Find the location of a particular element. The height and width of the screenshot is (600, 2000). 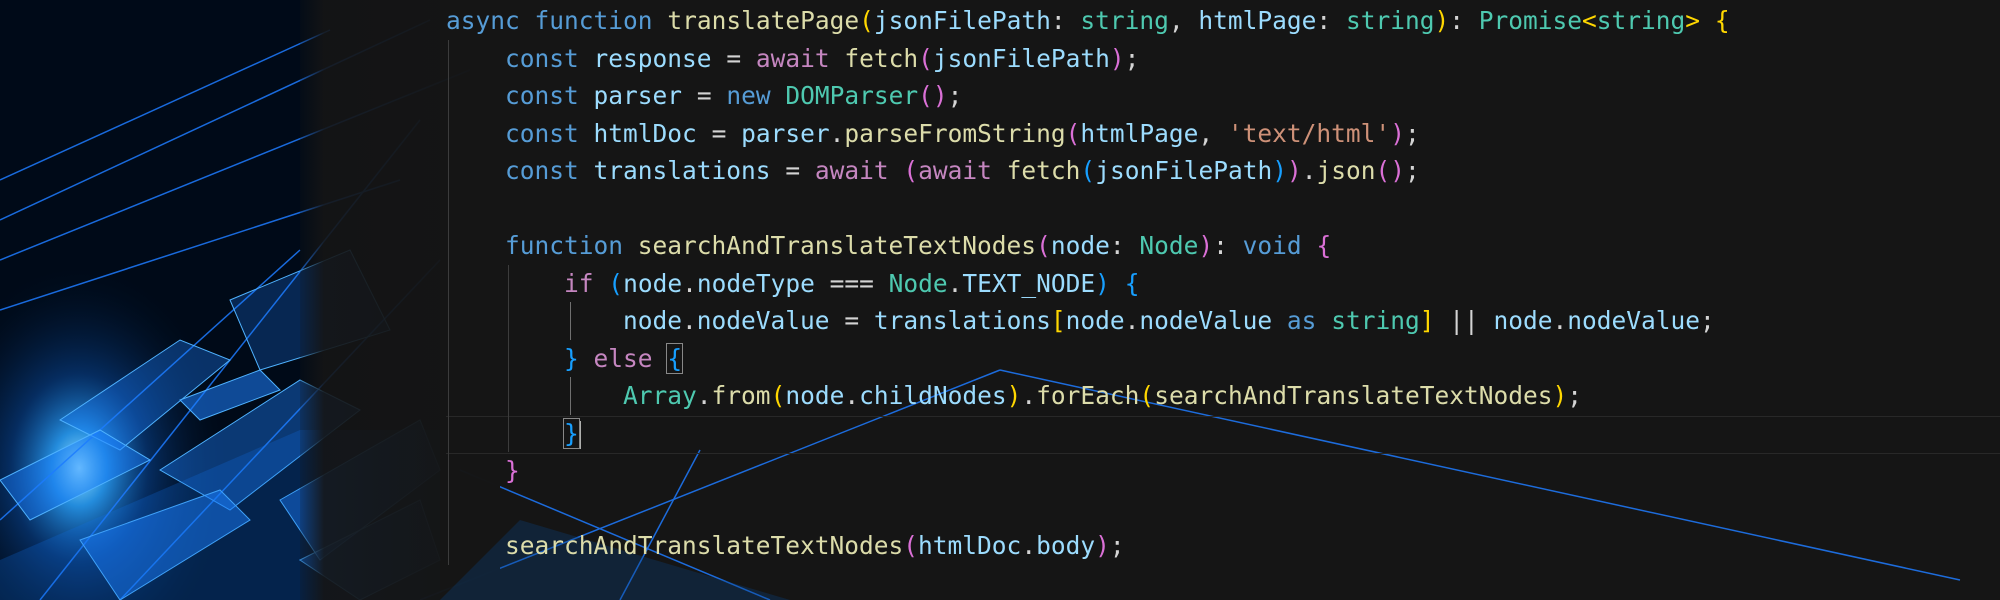

code-token: htmlDoc is located at coordinates (645, 133).